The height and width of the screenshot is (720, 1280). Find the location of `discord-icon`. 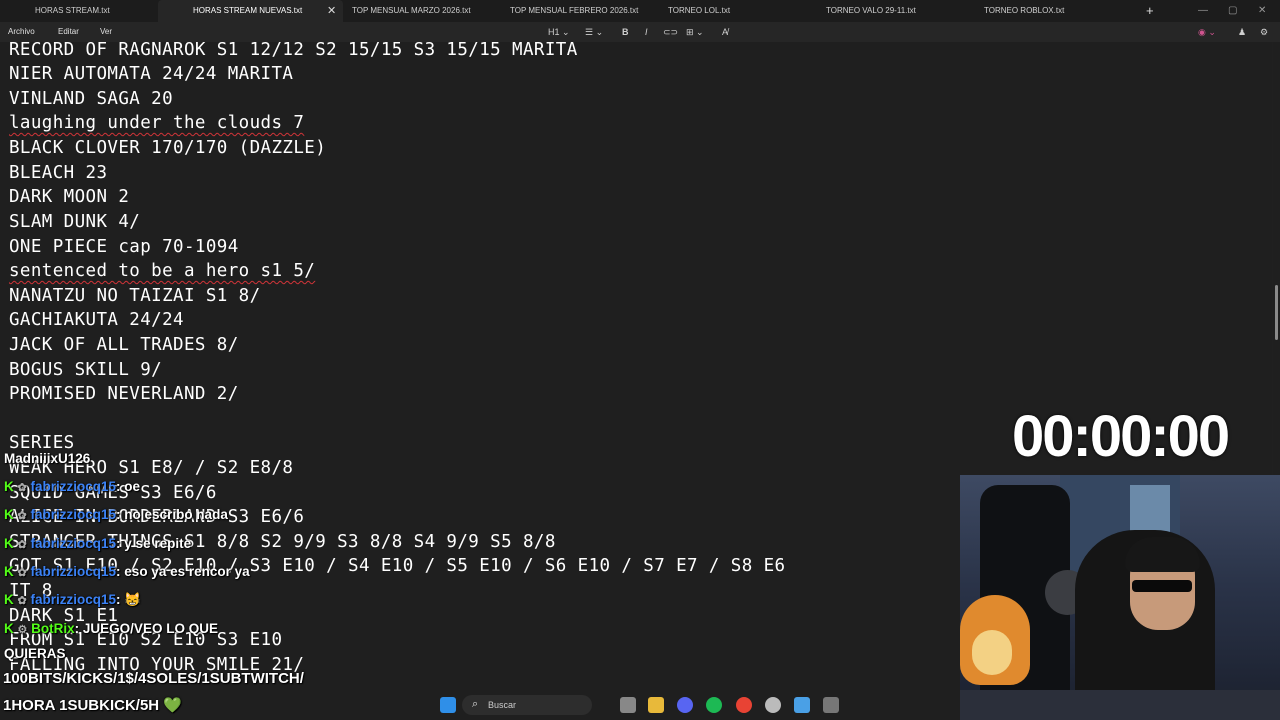

discord-icon is located at coordinates (685, 705).